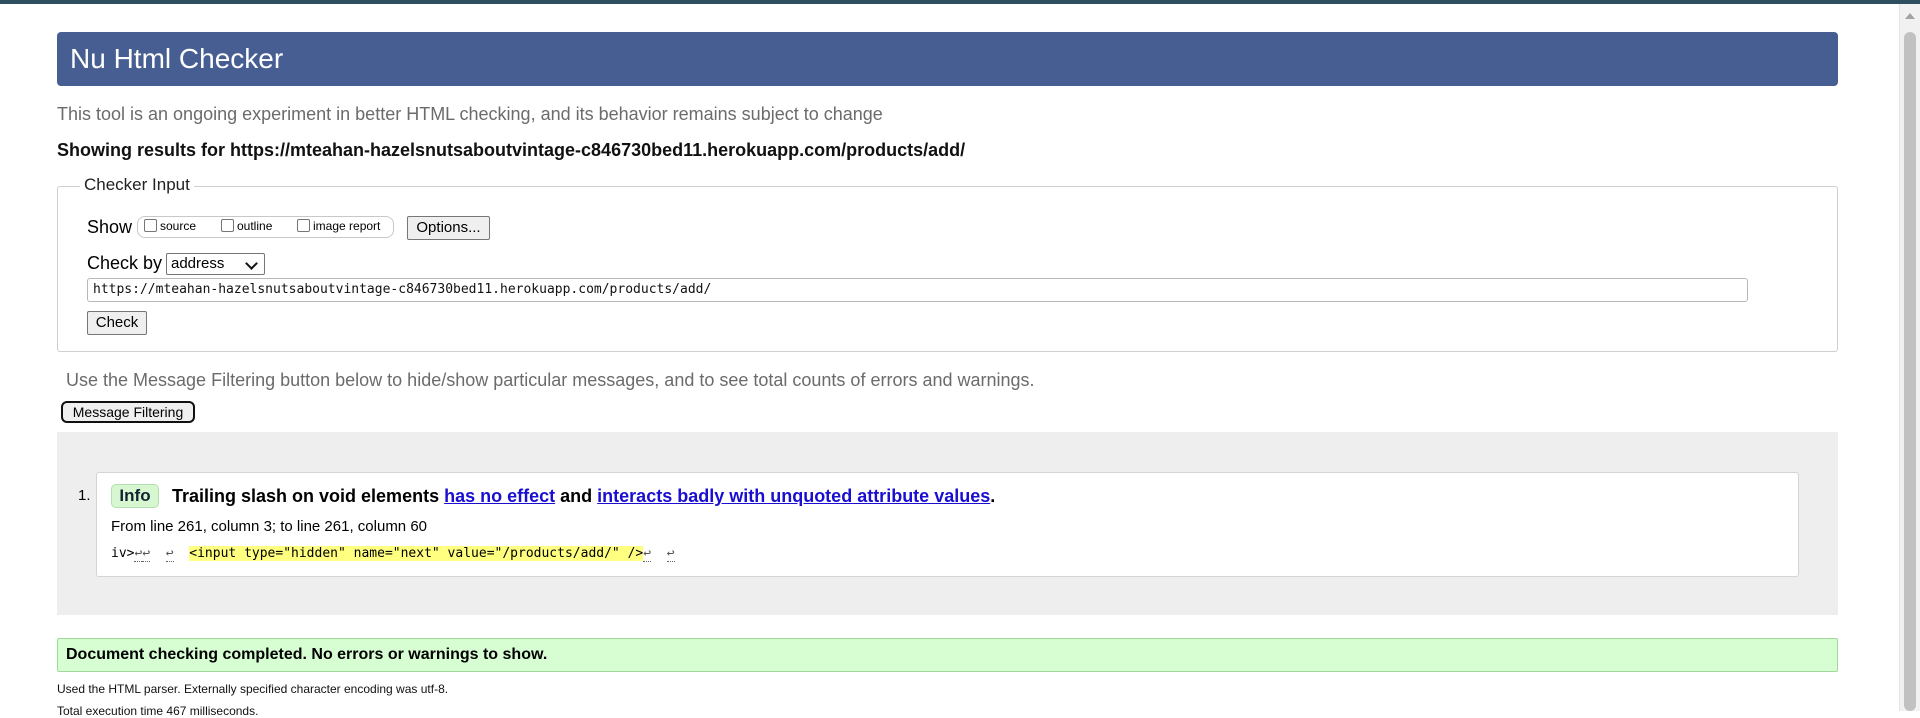  I want to click on show-image-report-option: image report, so click(338, 226).